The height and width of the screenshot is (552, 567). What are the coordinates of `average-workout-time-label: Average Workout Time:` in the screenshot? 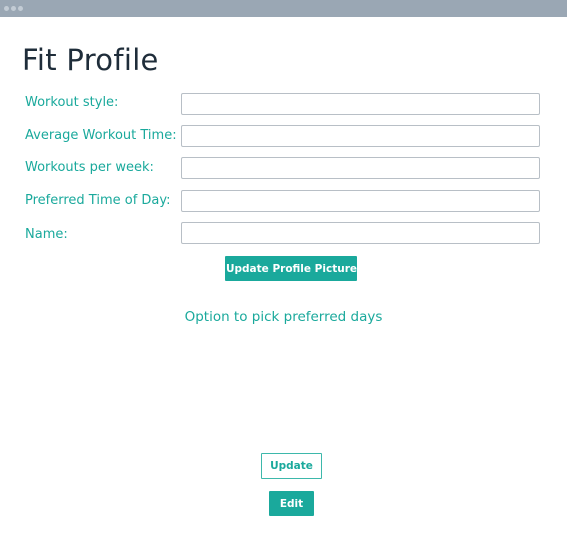 It's located at (101, 135).